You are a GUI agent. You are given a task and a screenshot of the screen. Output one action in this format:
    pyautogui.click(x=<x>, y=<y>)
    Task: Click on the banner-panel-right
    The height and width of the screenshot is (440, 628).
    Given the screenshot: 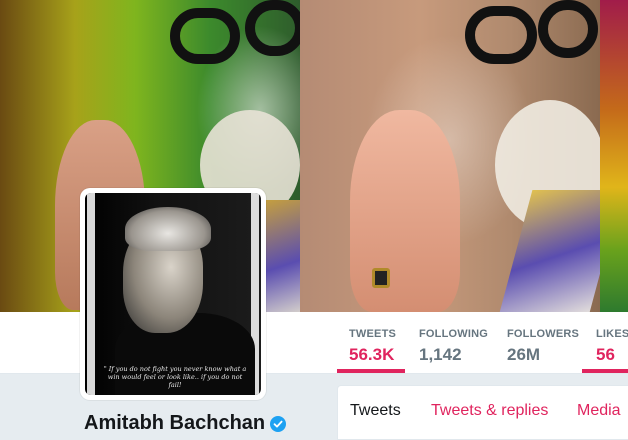 What is the action you would take?
    pyautogui.click(x=614, y=156)
    